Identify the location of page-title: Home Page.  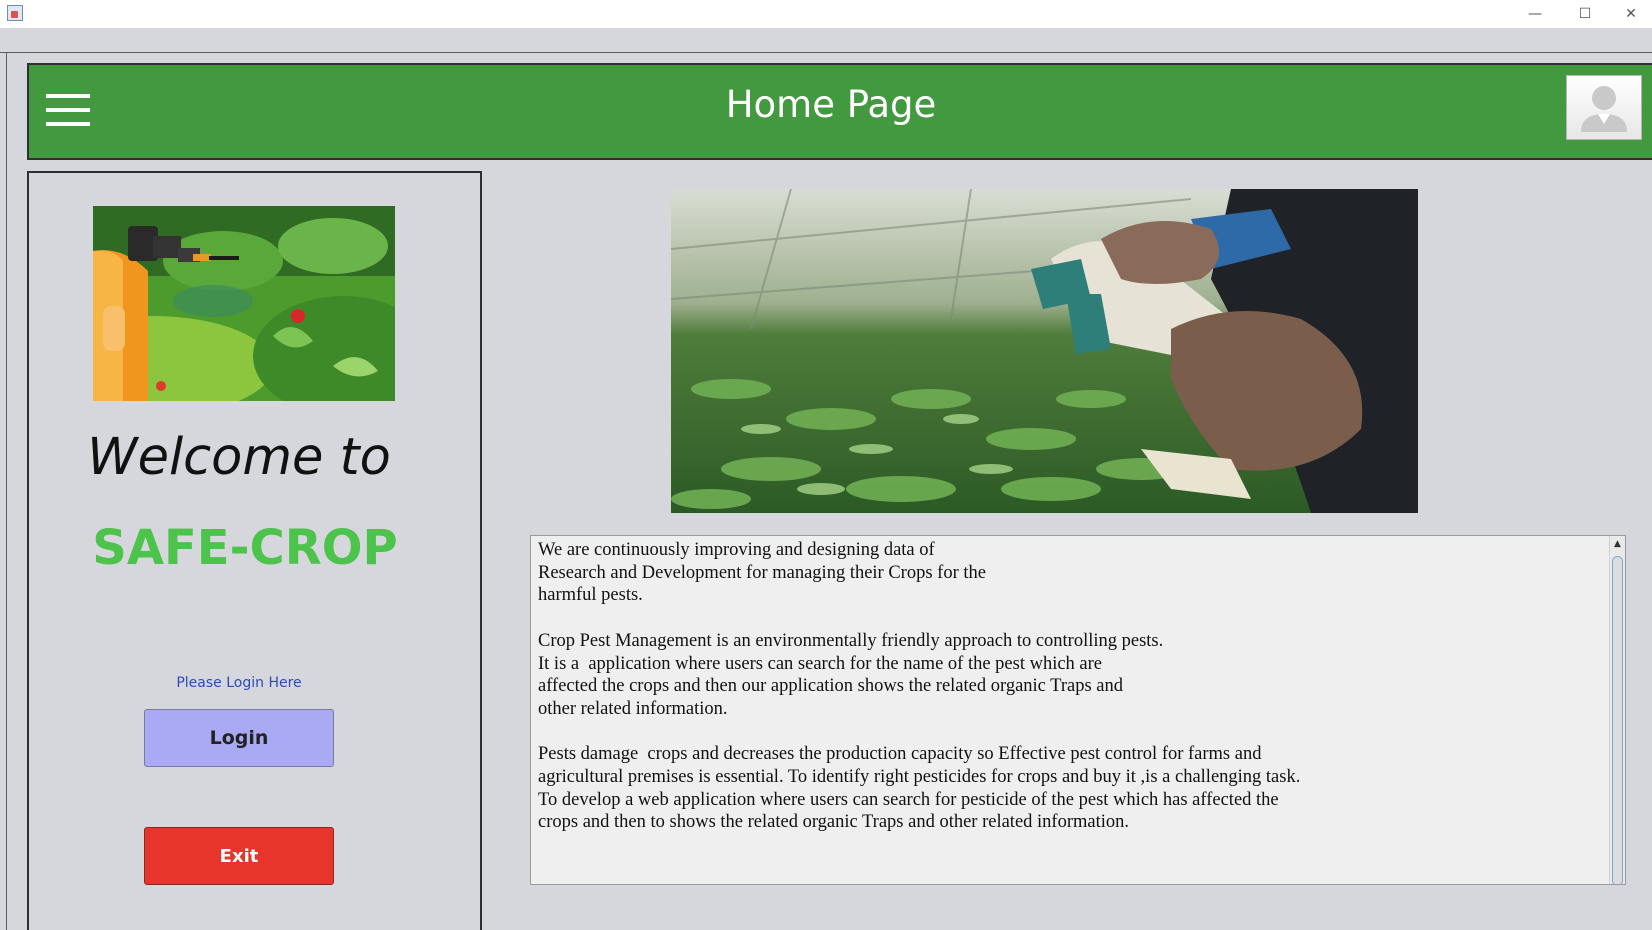
(831, 104).